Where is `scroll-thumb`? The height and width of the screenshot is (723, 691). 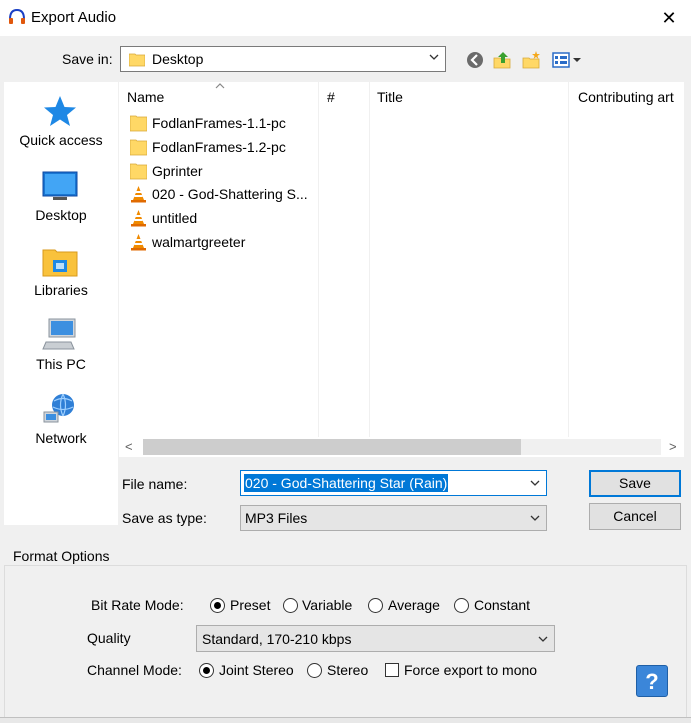
scroll-thumb is located at coordinates (332, 447).